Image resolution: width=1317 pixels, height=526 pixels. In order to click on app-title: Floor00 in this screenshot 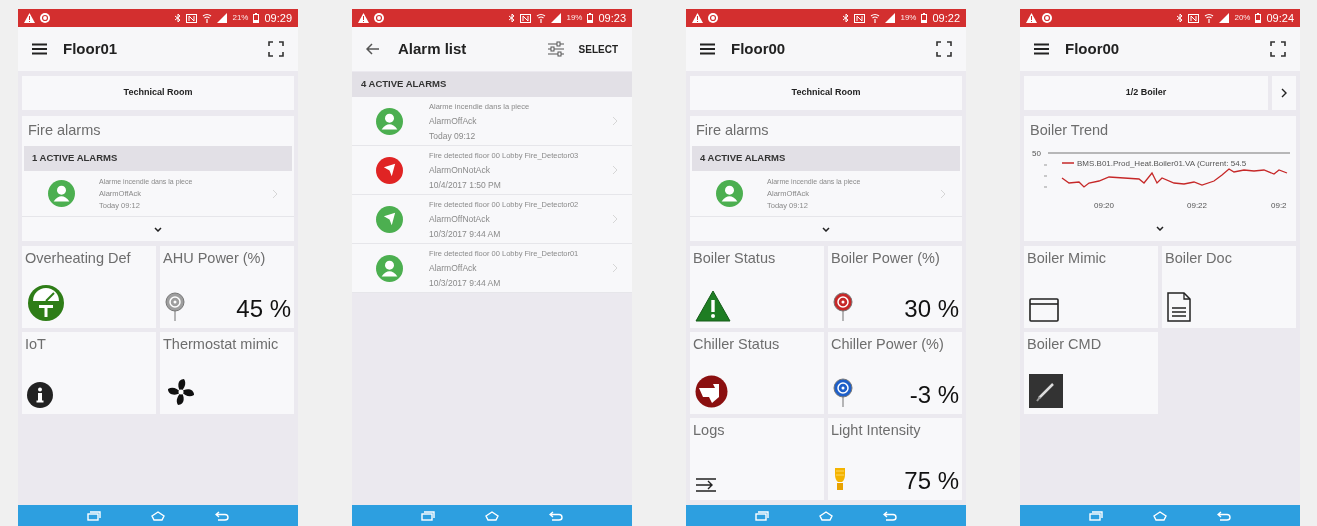, I will do `click(1093, 48)`.